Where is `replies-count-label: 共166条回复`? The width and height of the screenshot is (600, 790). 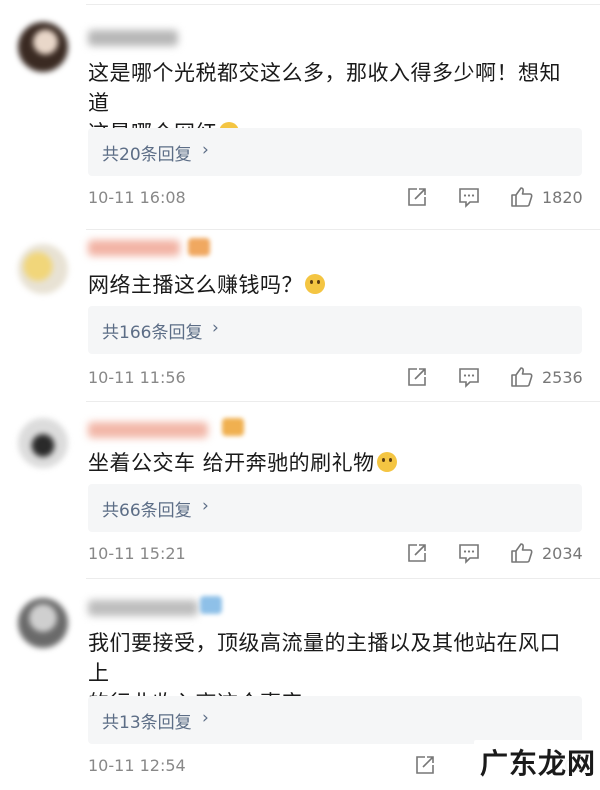 replies-count-label: 共166条回复 is located at coordinates (152, 333).